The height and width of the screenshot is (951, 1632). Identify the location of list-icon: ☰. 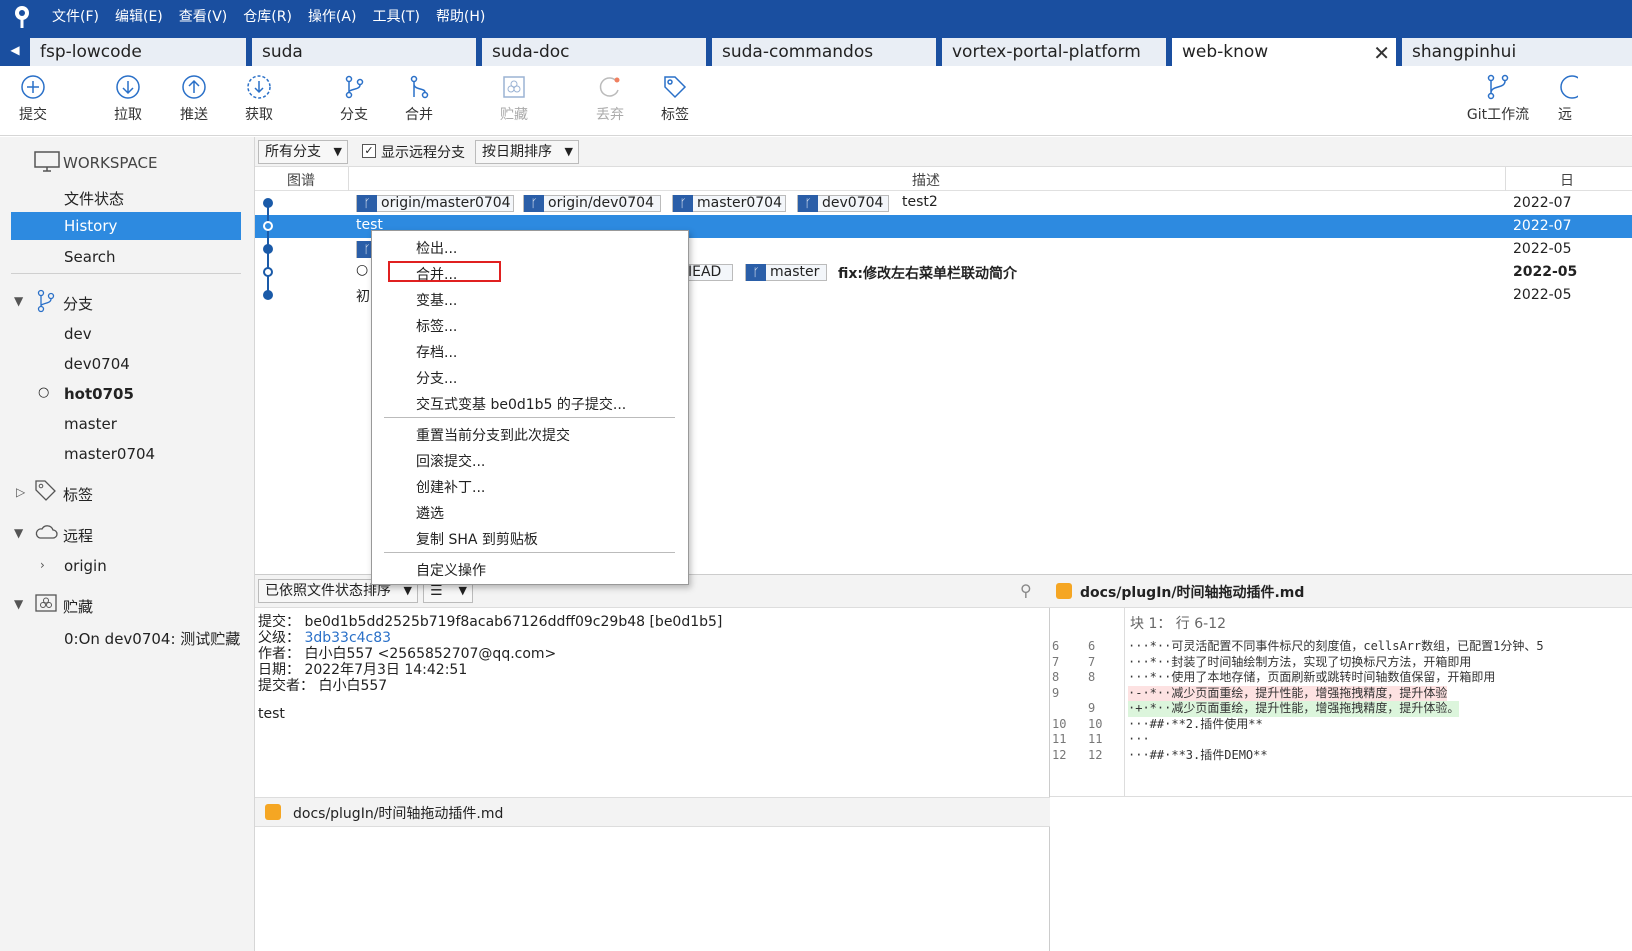
(436, 591).